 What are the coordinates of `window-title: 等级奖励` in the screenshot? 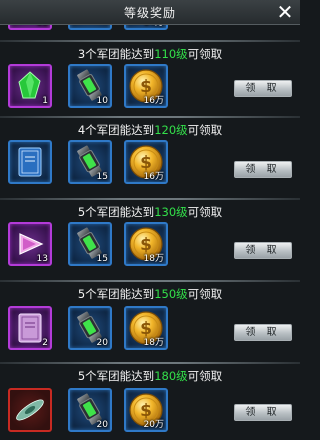 It's located at (149, 13).